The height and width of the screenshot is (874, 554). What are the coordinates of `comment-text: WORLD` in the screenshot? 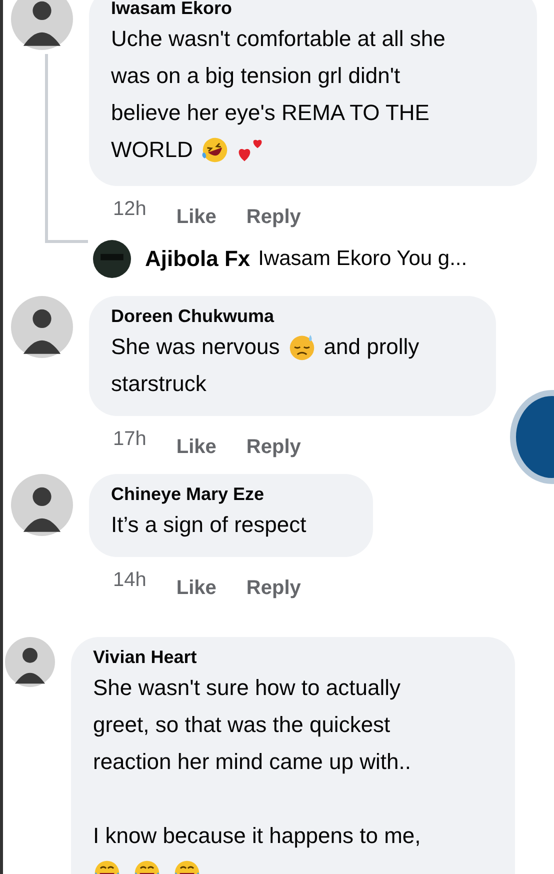 It's located at (152, 149).